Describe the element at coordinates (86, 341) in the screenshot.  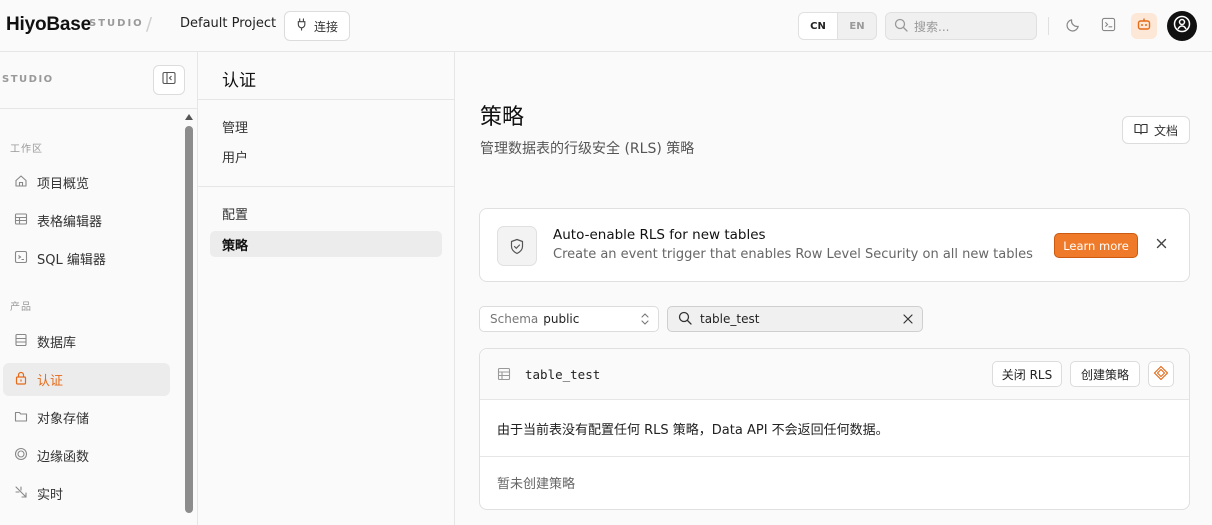
I see `sidebar-item-database: 数据库` at that location.